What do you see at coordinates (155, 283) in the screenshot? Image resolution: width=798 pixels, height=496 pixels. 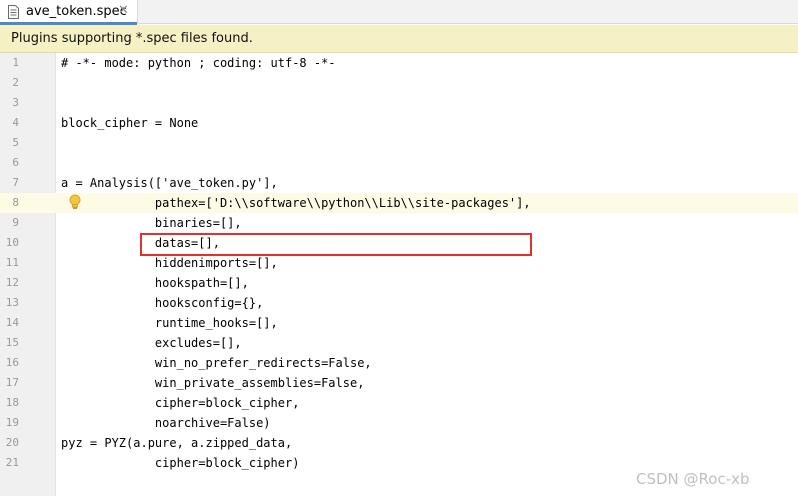 I see `code-line: hookspath=[],` at bounding box center [155, 283].